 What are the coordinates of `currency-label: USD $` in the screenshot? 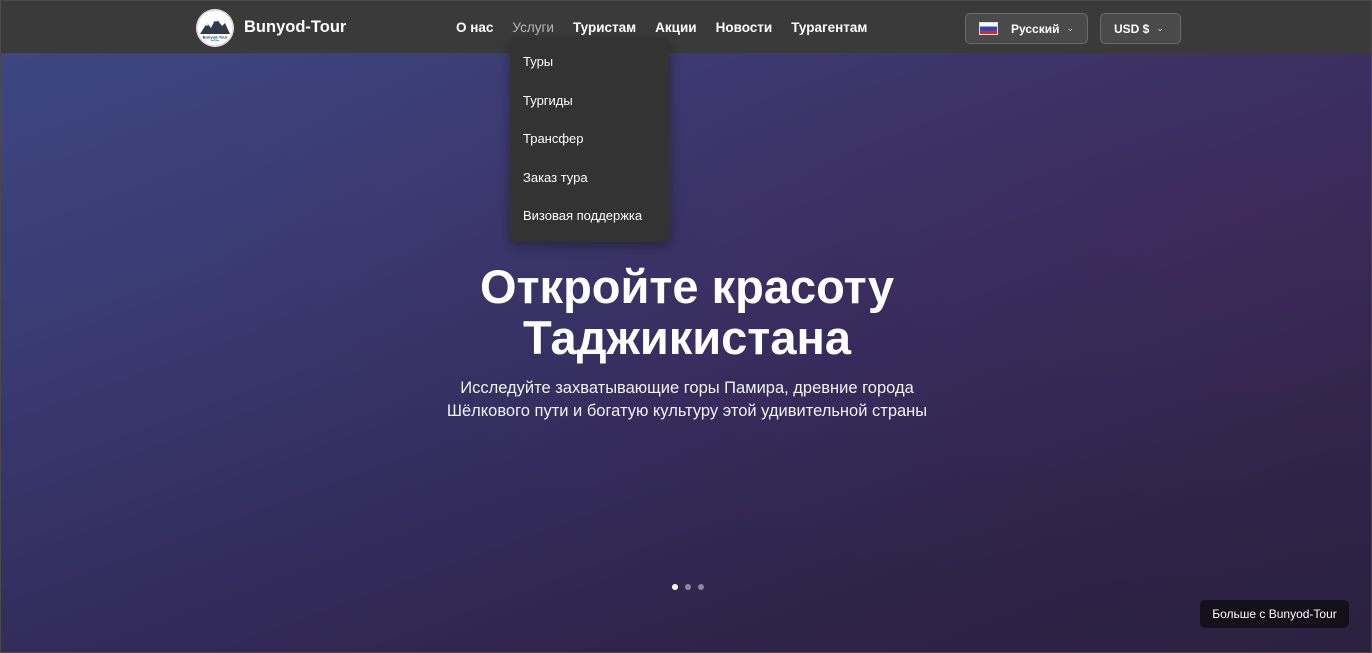 It's located at (1132, 28).